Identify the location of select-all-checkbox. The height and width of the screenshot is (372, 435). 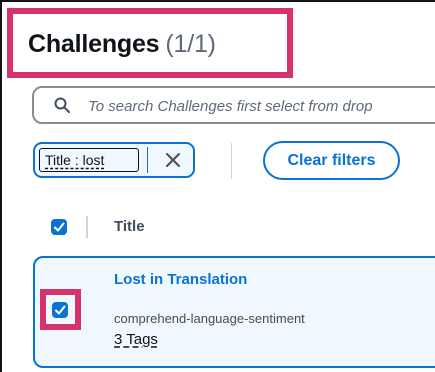
(59, 227).